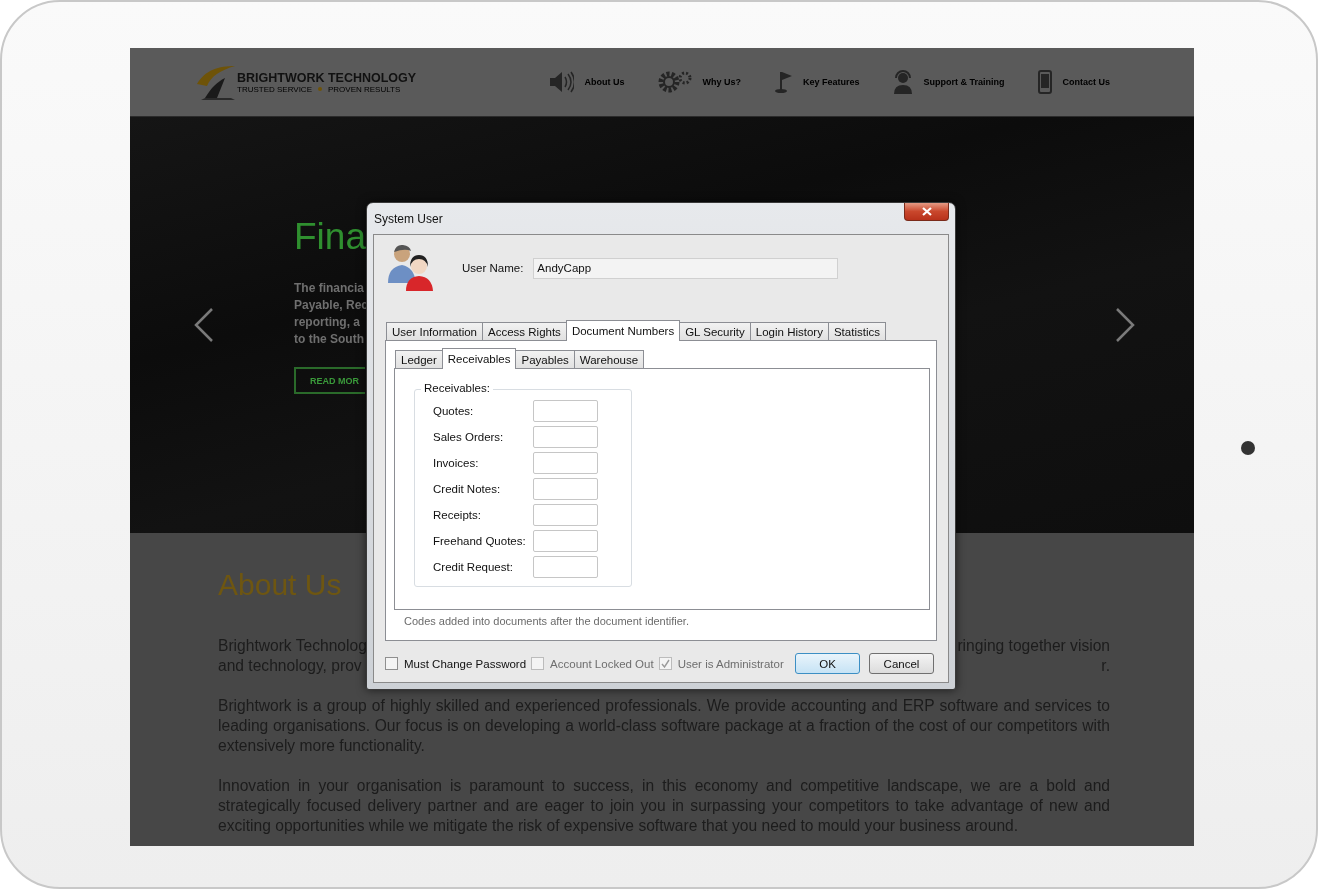 The height and width of the screenshot is (889, 1318). I want to click on users-icon, so click(411, 268).